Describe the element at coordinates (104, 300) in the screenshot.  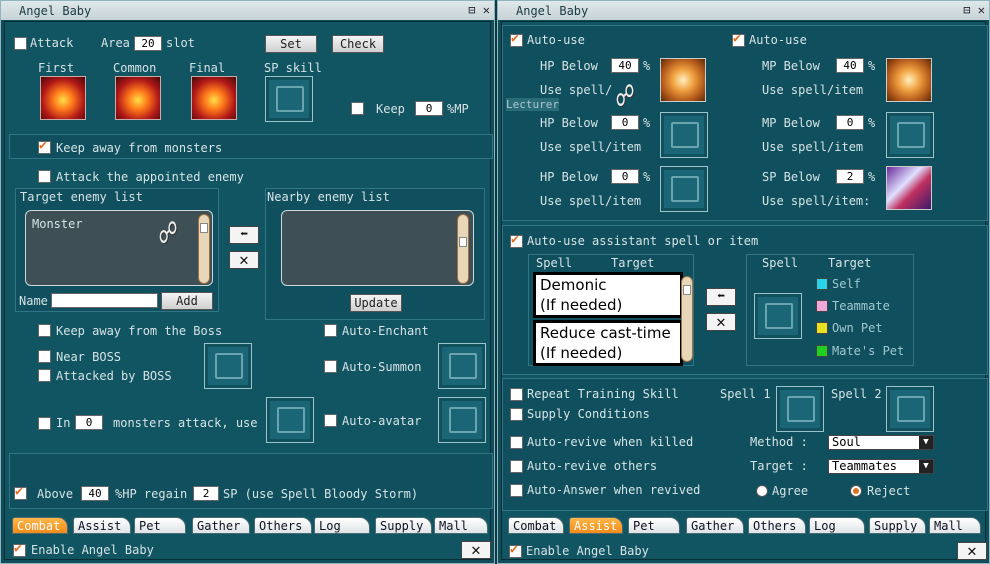
I see `name-input` at that location.